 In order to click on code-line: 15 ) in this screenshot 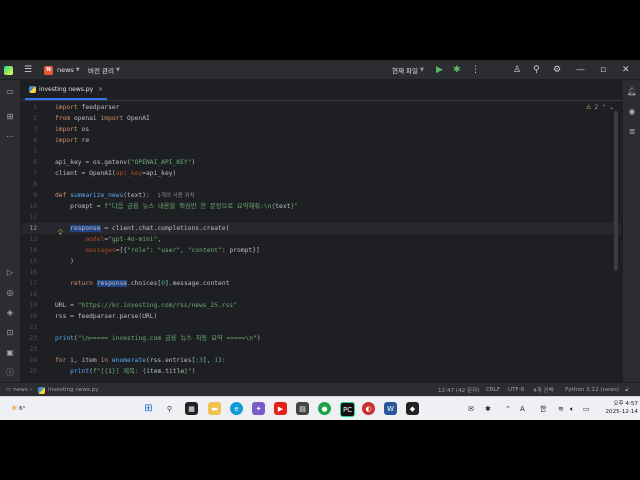, I will do `click(321, 261)`.